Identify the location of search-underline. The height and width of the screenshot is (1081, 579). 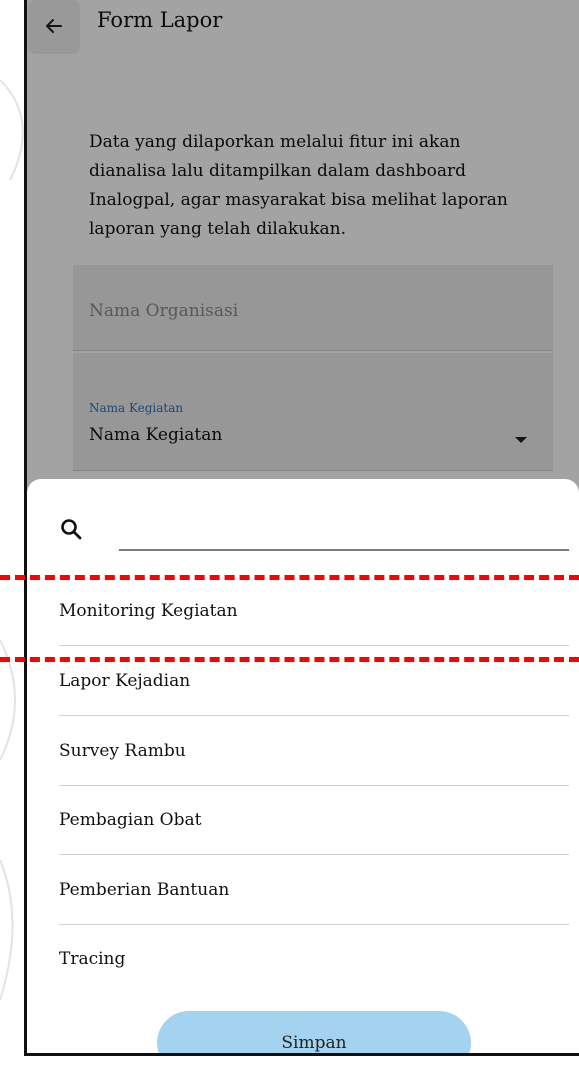
(344, 550).